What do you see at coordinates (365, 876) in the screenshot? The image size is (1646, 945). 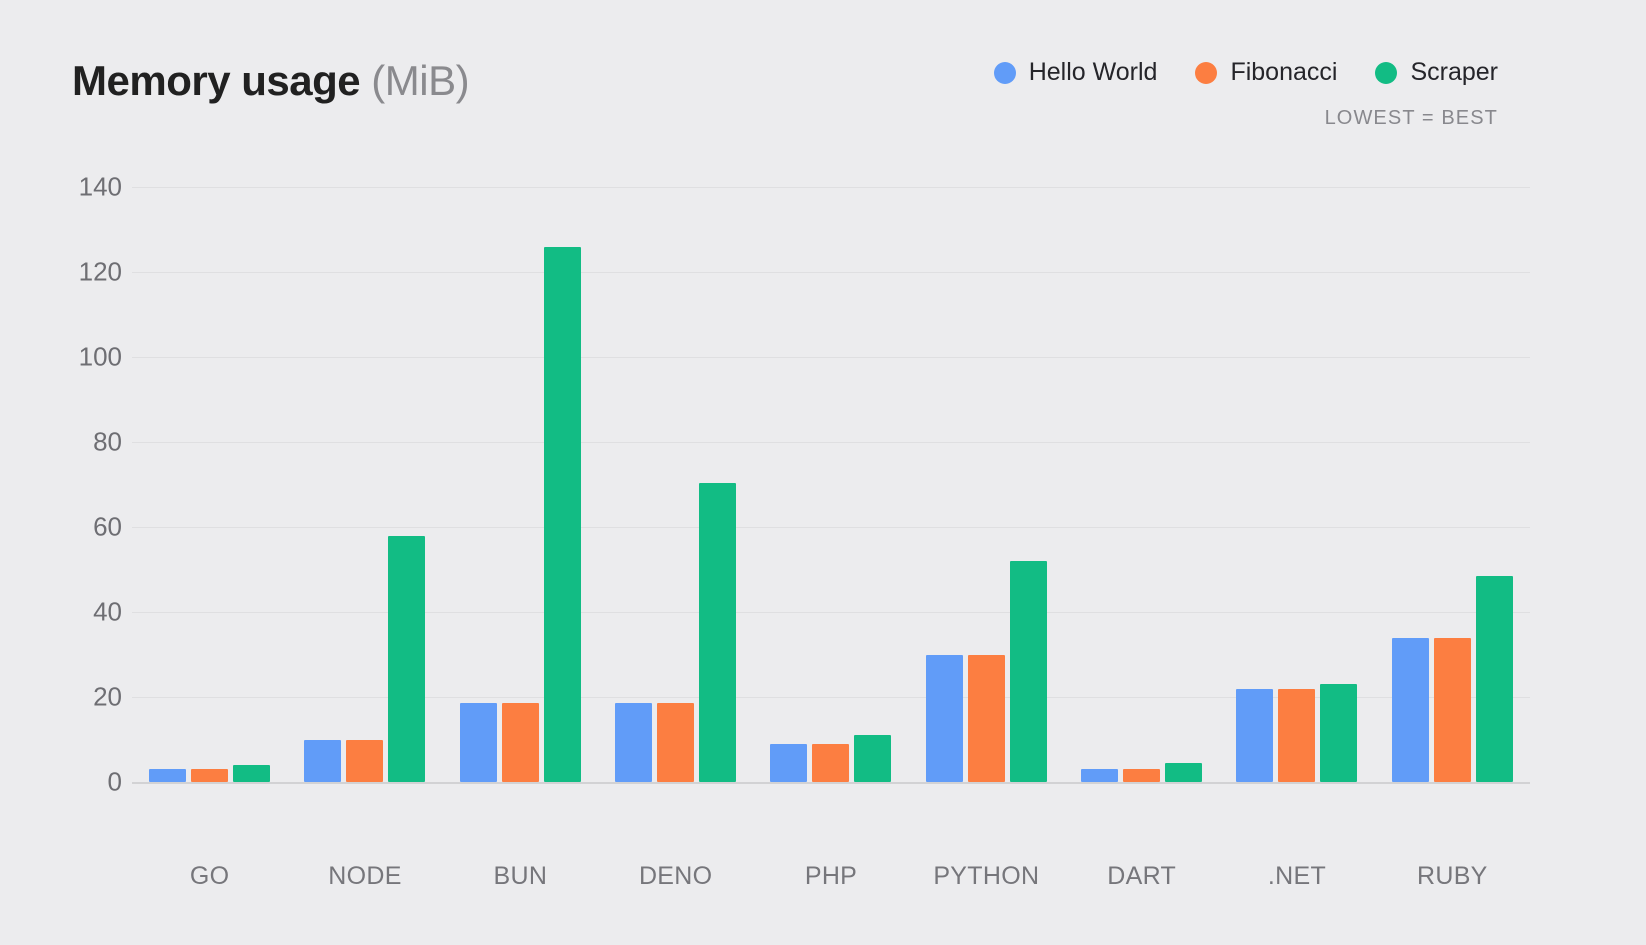 I see `x-axis-tick-label: NODE` at bounding box center [365, 876].